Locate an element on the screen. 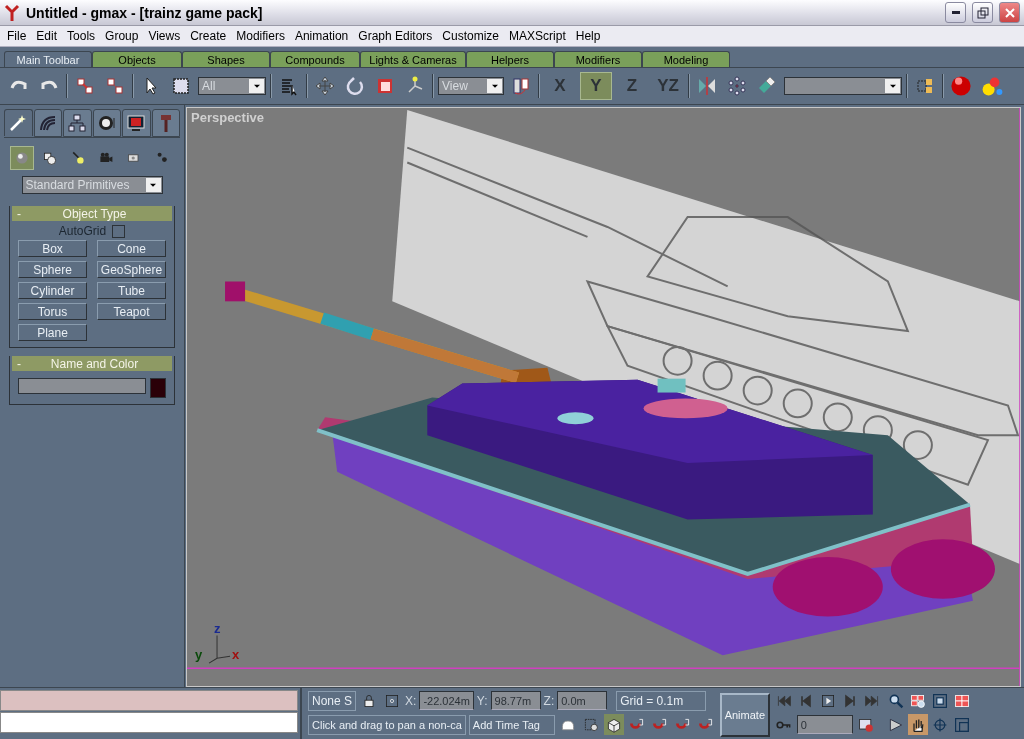 The height and width of the screenshot is (739, 1024). app-logo-icon is located at coordinates (12, 12).